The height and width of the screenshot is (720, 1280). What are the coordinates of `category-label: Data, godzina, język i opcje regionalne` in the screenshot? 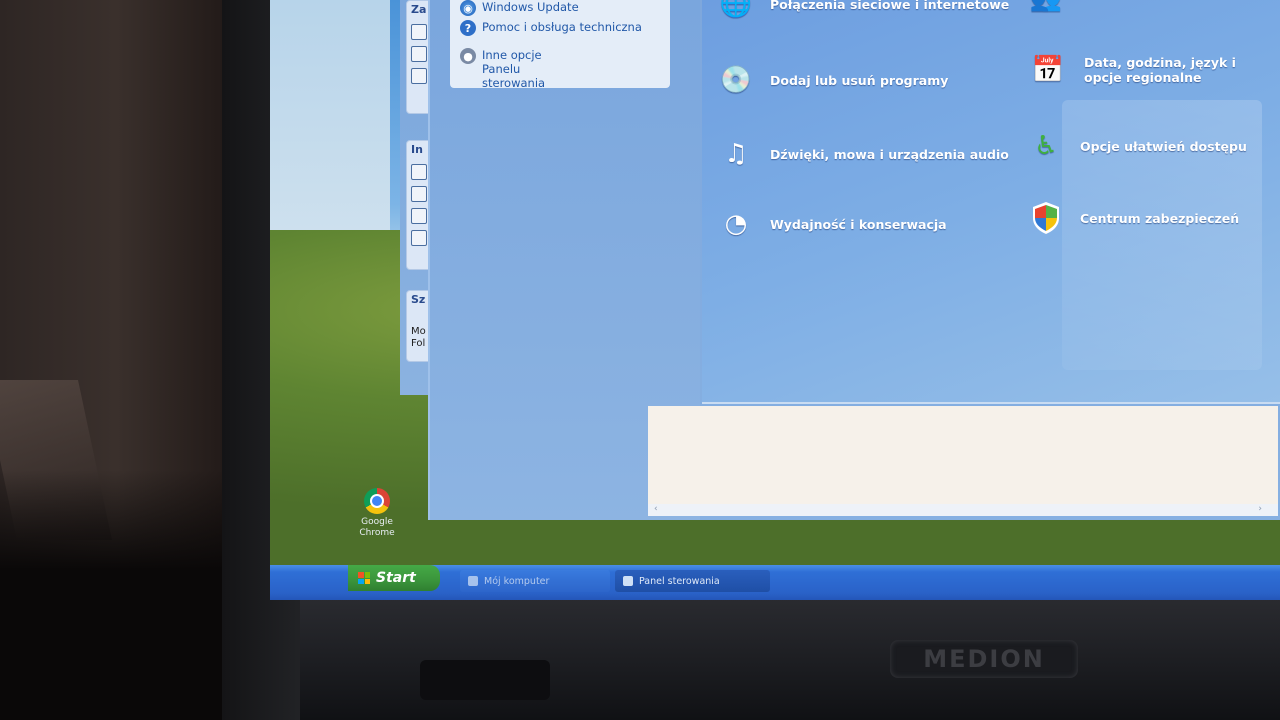 It's located at (1160, 70).